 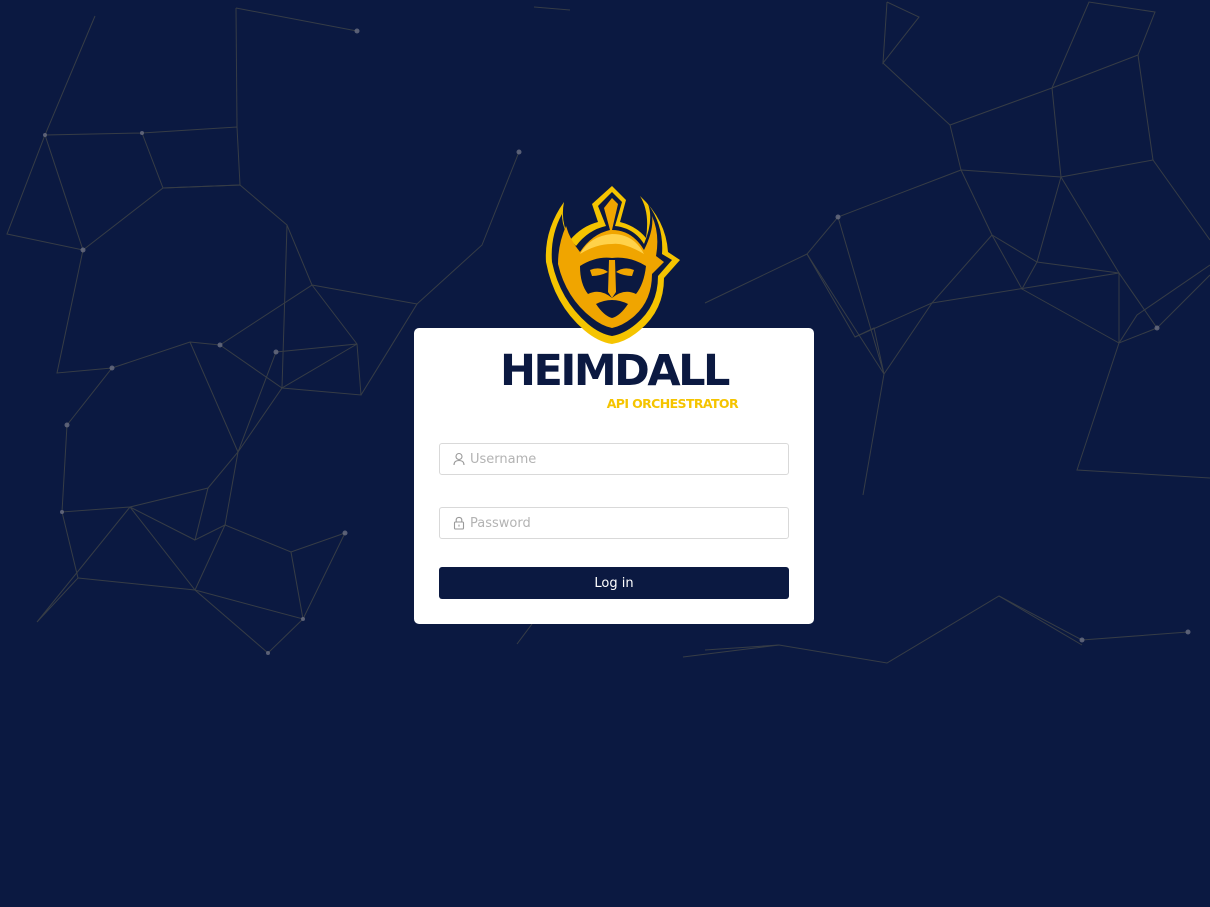 What do you see at coordinates (625, 459) in the screenshot?
I see `username-input` at bounding box center [625, 459].